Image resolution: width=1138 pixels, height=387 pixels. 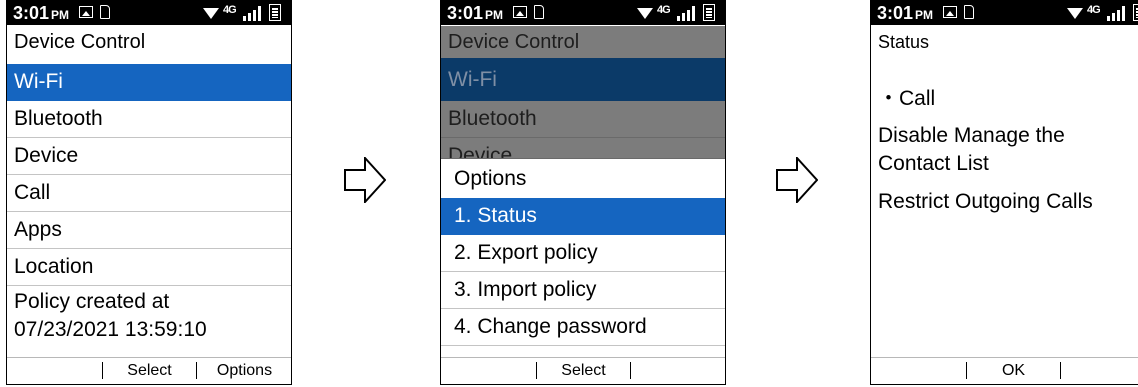 What do you see at coordinates (110, 329) in the screenshot?
I see `policy-line-2: 07/23/2021 13:59:10` at bounding box center [110, 329].